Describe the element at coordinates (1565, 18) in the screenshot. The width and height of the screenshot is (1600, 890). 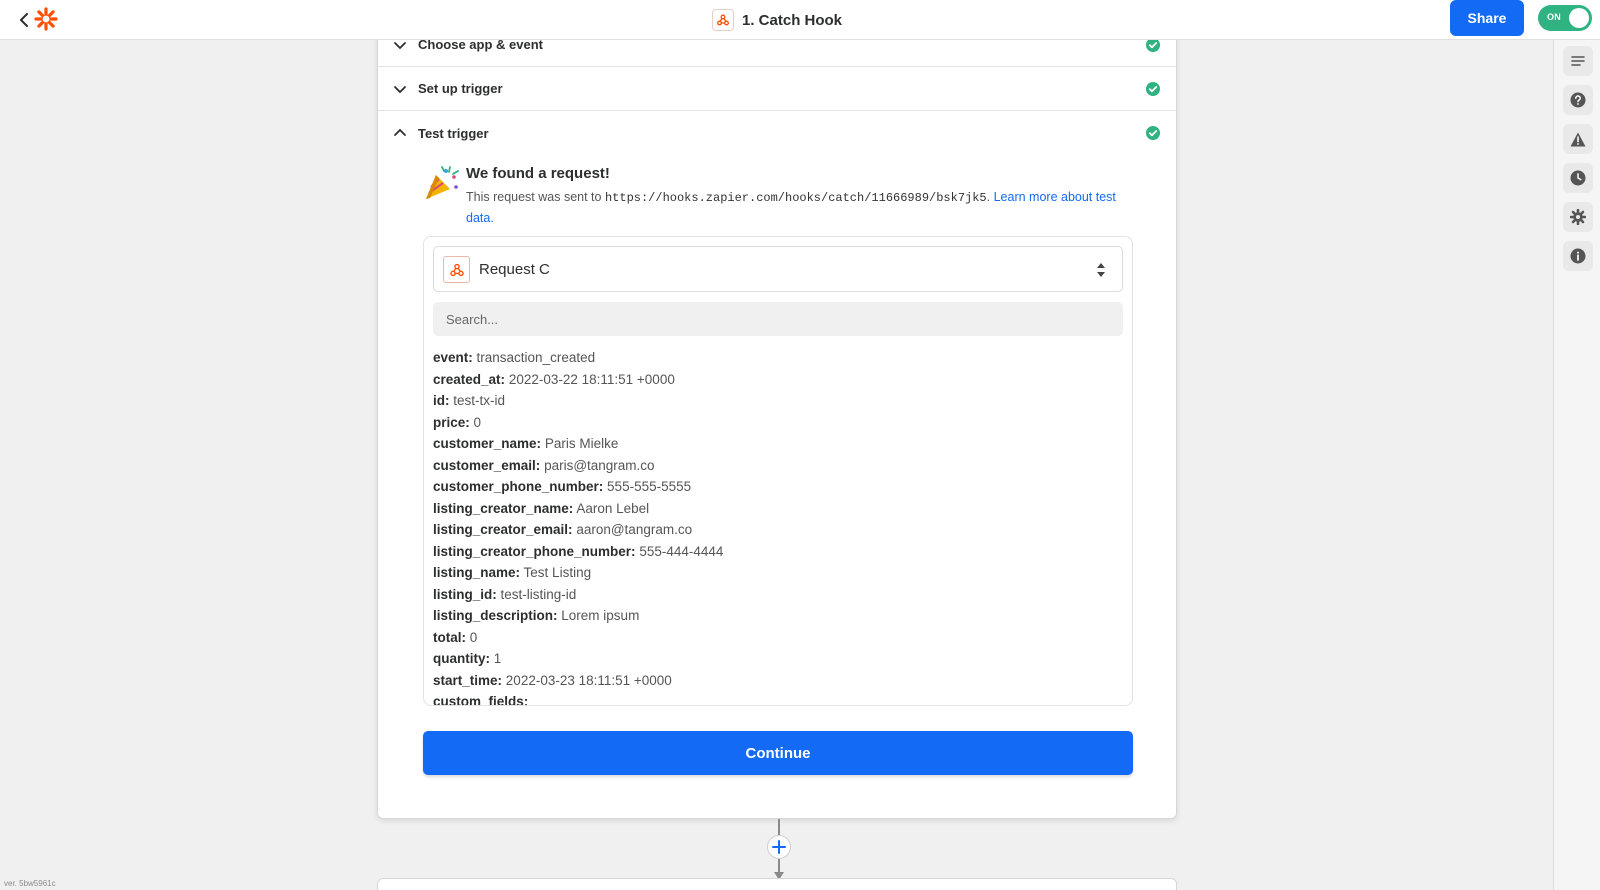
I see `zap-on-toggle: ON` at that location.